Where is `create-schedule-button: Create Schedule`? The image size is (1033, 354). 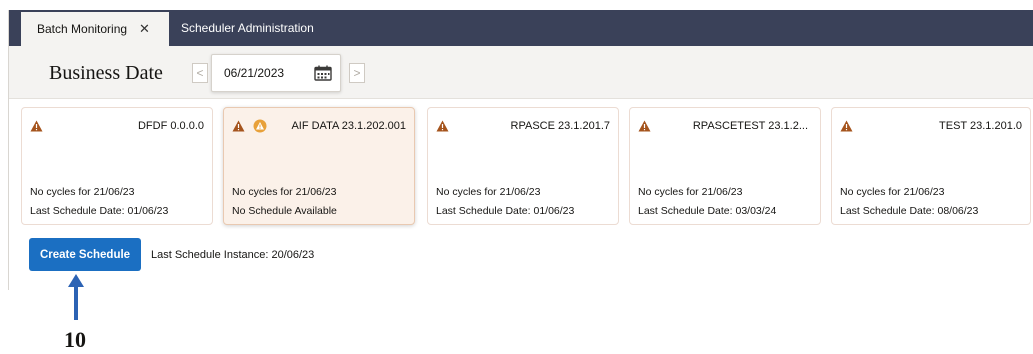
create-schedule-button: Create Schedule is located at coordinates (85, 254).